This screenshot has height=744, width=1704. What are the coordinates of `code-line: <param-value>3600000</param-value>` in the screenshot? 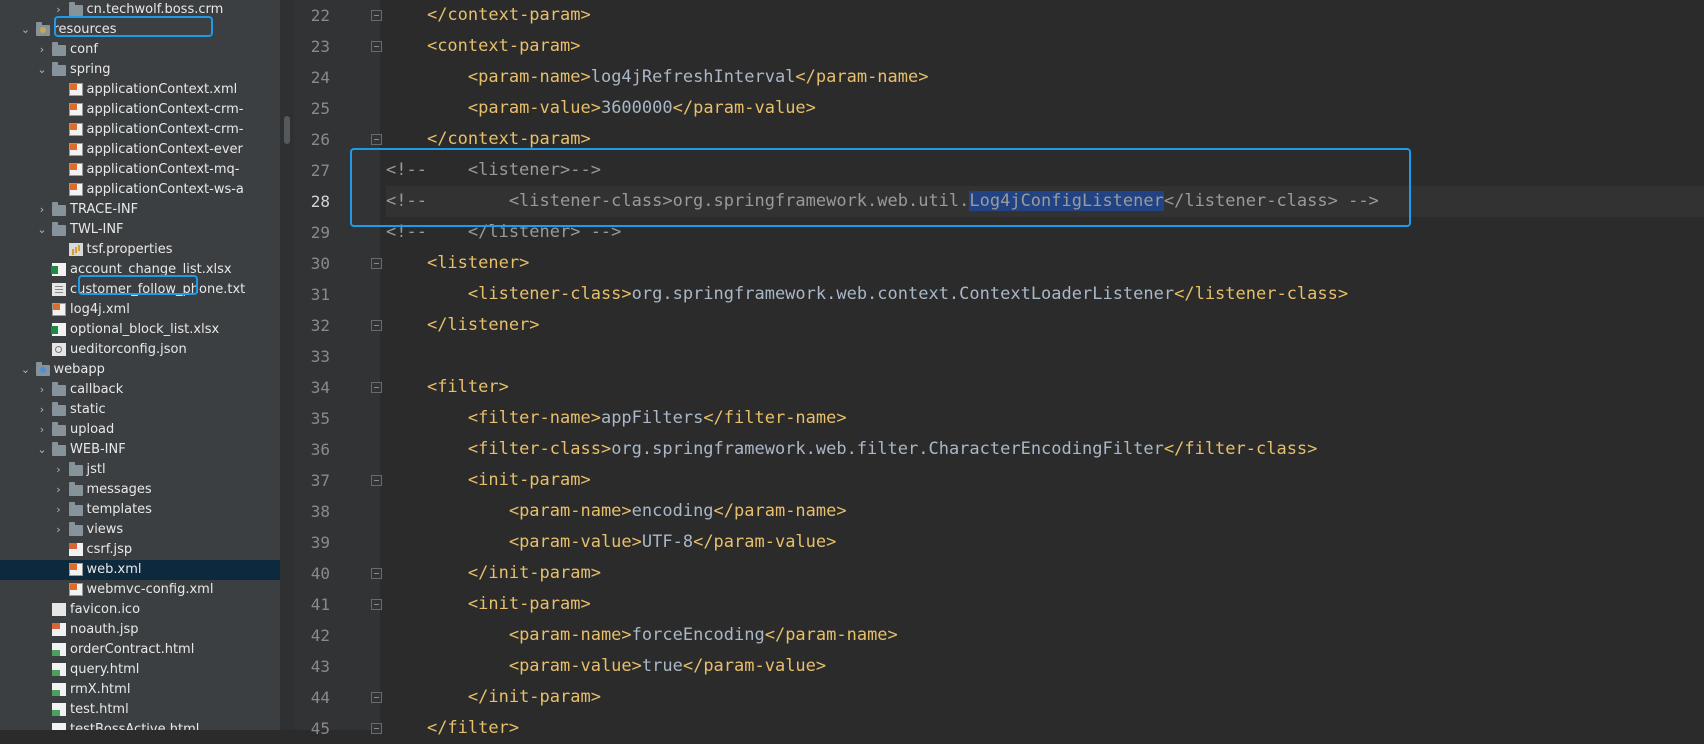 It's located at (1045, 108).